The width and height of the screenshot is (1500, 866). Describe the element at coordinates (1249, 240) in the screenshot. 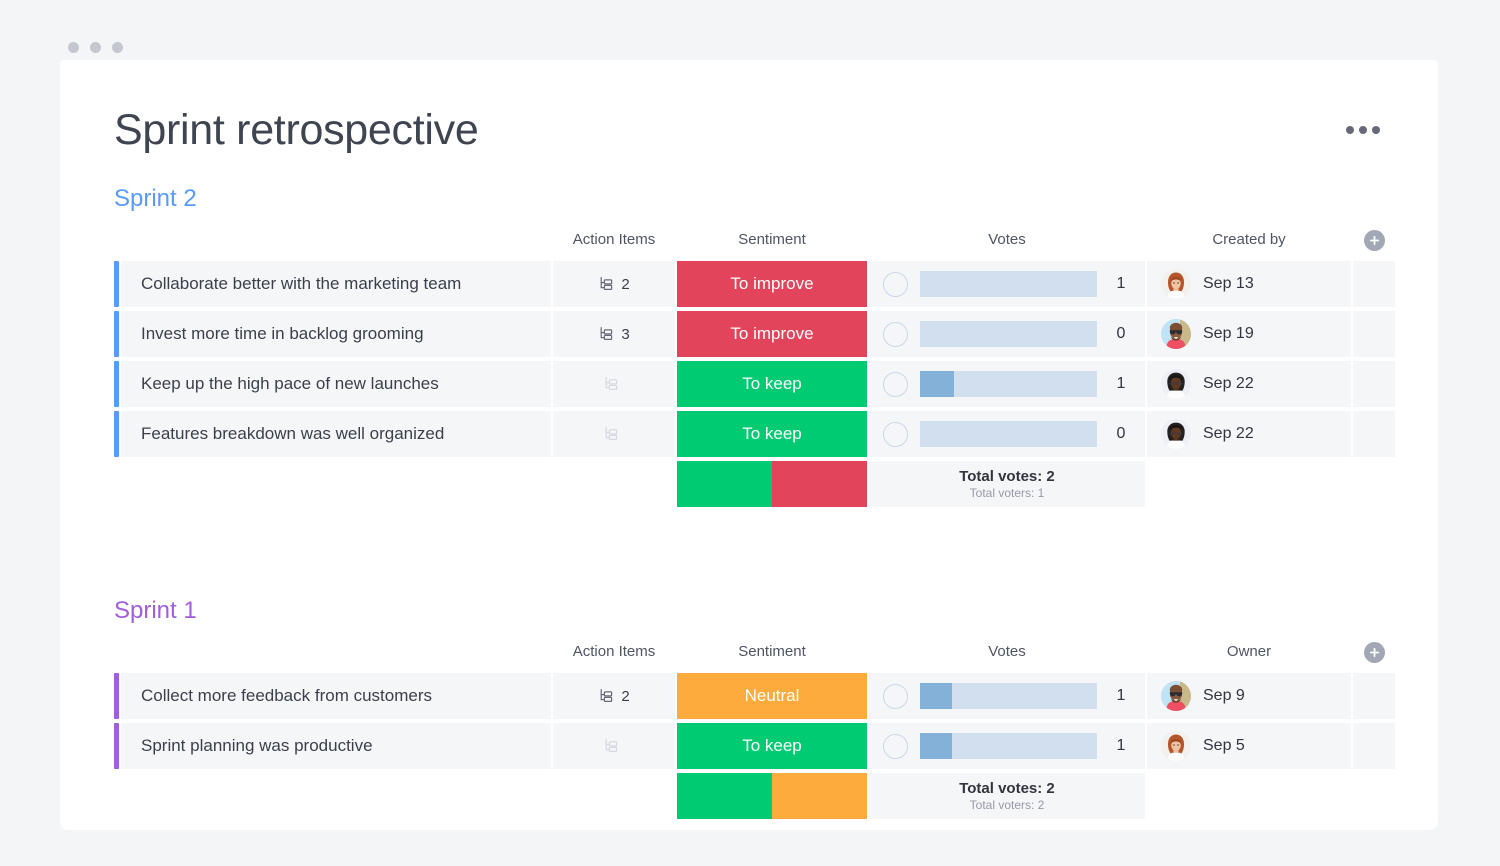

I see `column-header-owner: Created by` at that location.